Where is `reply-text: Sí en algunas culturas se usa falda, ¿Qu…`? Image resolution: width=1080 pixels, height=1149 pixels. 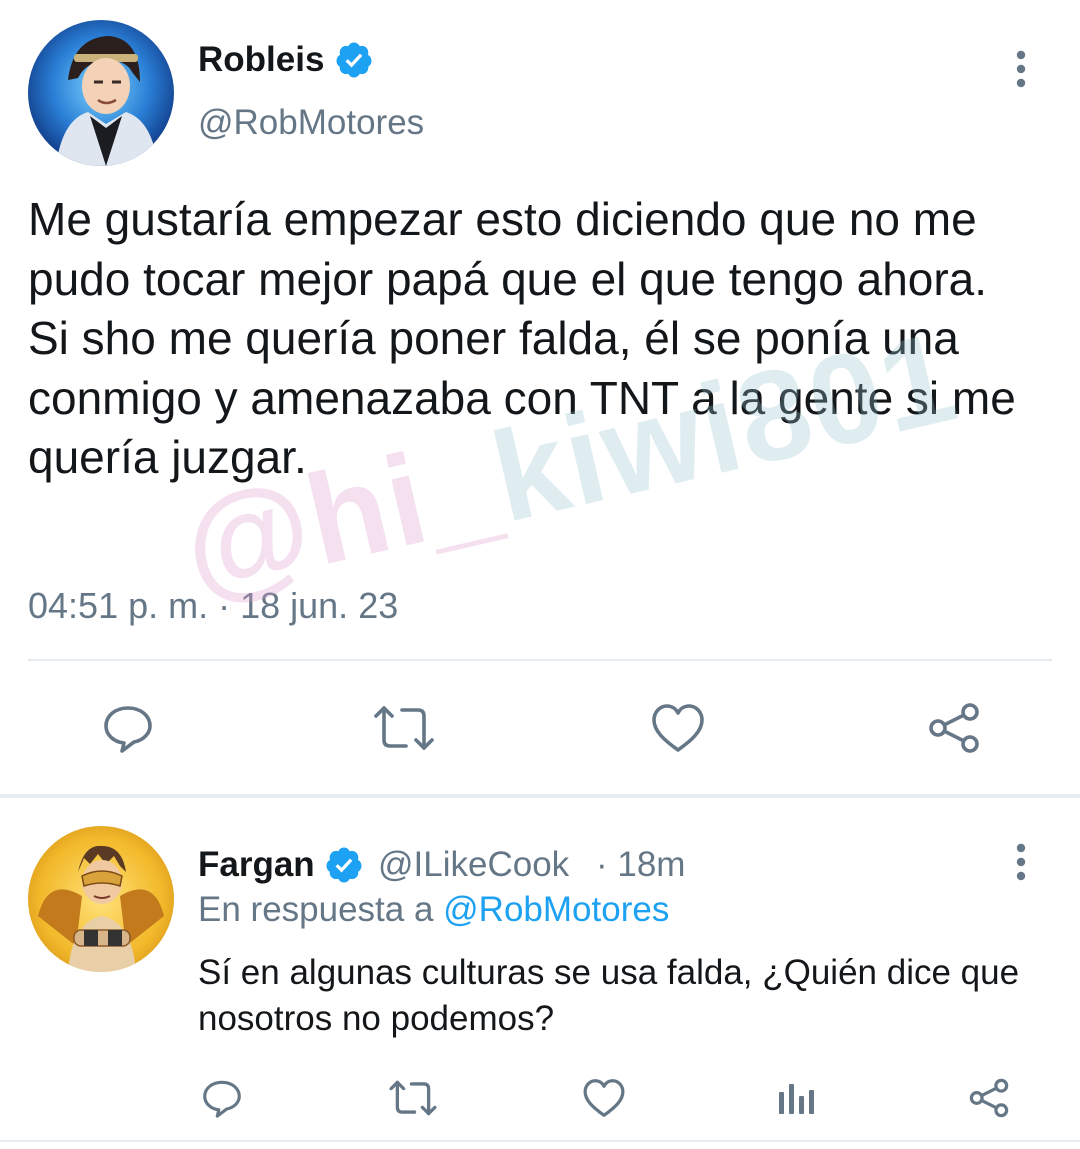 reply-text: Sí en algunas culturas se usa falda, ¿Qu… is located at coordinates (609, 995).